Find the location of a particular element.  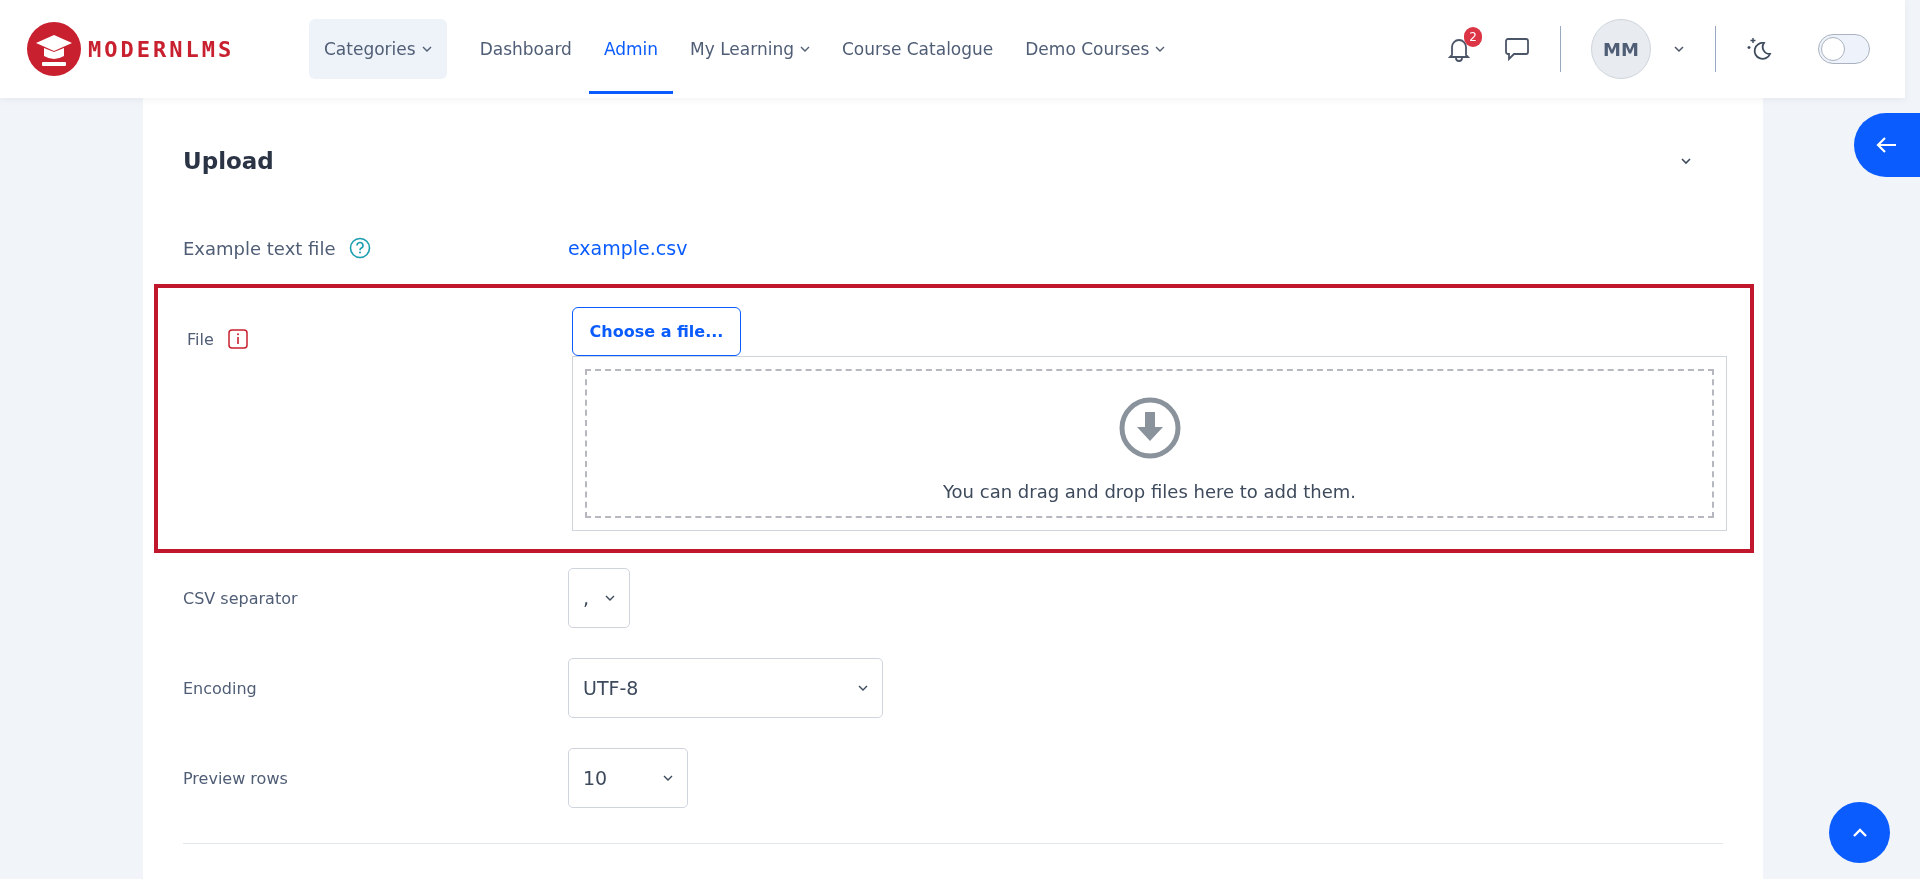

field-label: Example text file is located at coordinates (259, 248).